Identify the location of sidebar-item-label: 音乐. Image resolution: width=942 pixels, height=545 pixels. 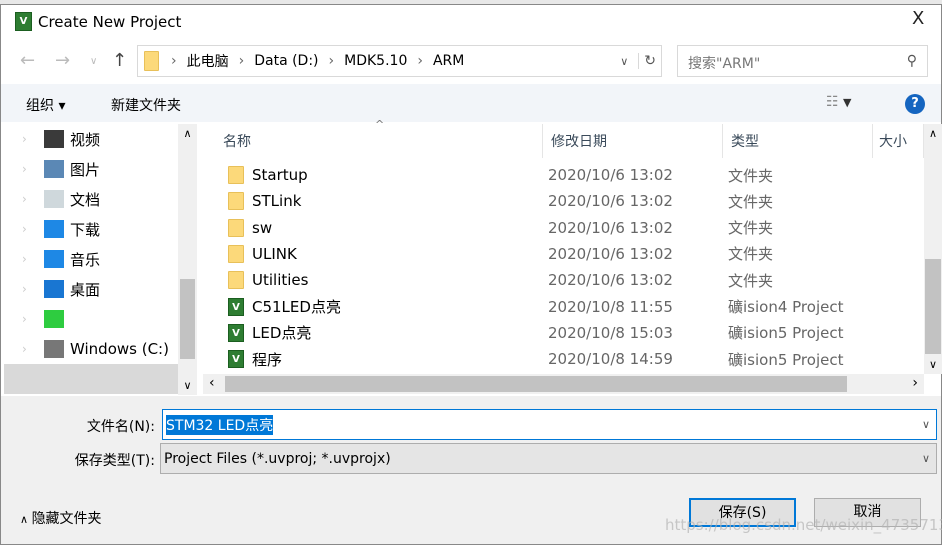
(85, 259).